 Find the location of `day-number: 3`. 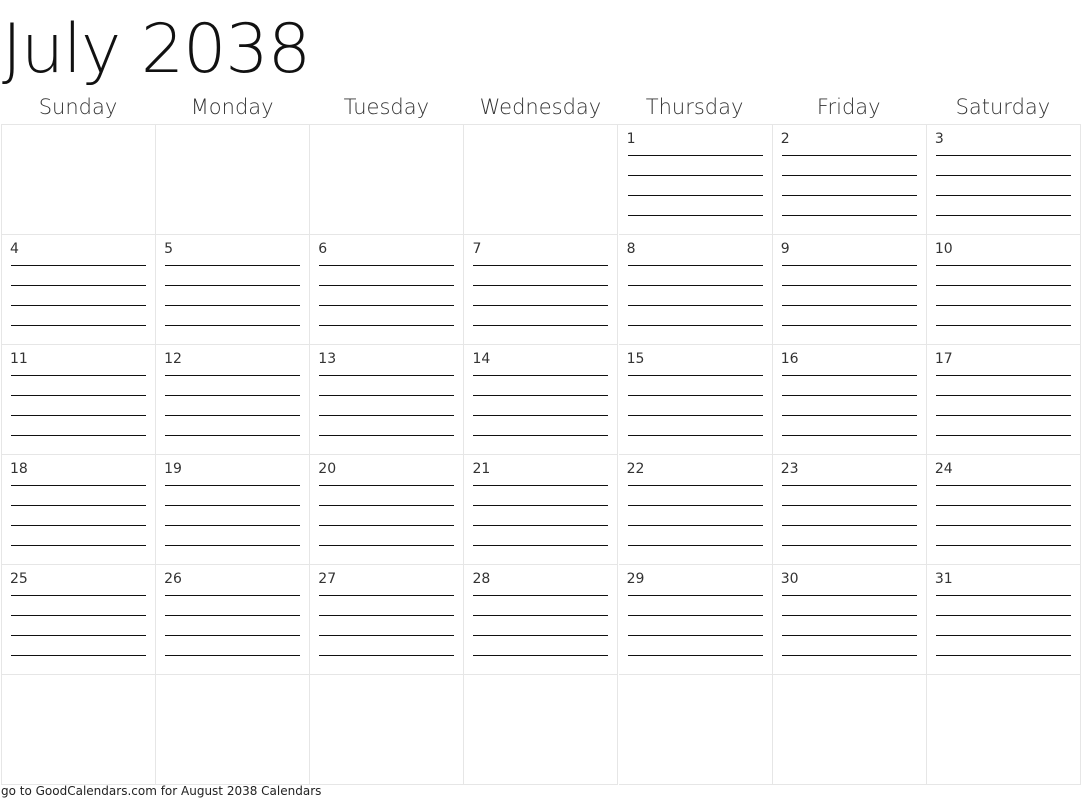

day-number: 3 is located at coordinates (939, 139).